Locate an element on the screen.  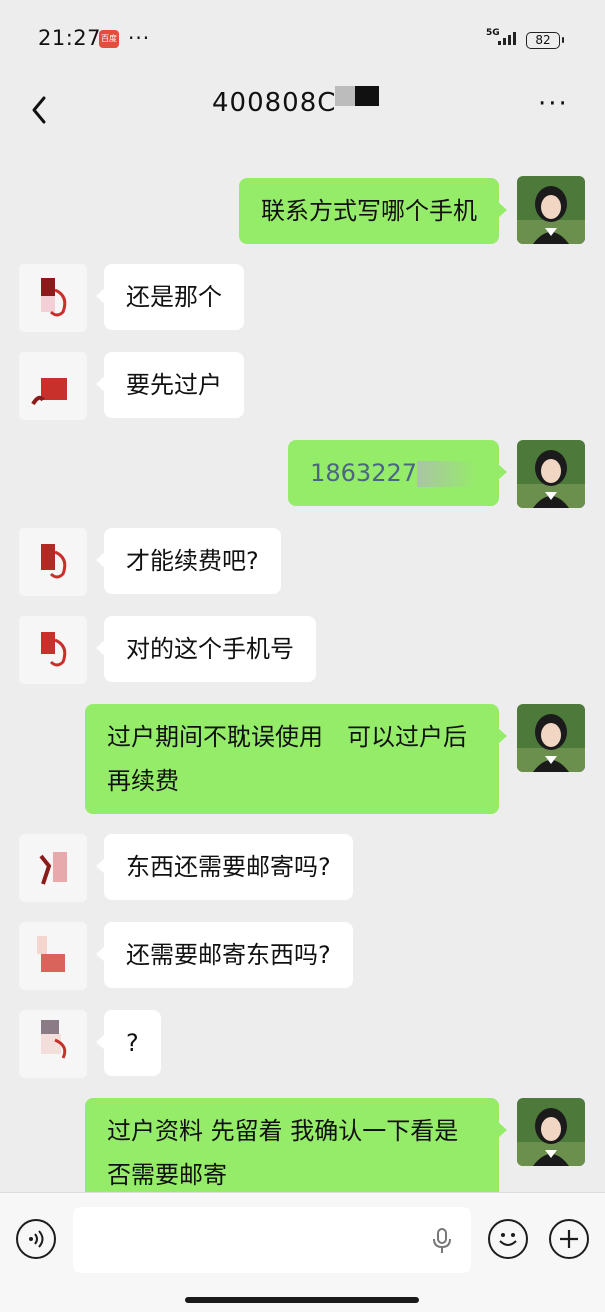
battery-level: 82 is located at coordinates (543, 40).